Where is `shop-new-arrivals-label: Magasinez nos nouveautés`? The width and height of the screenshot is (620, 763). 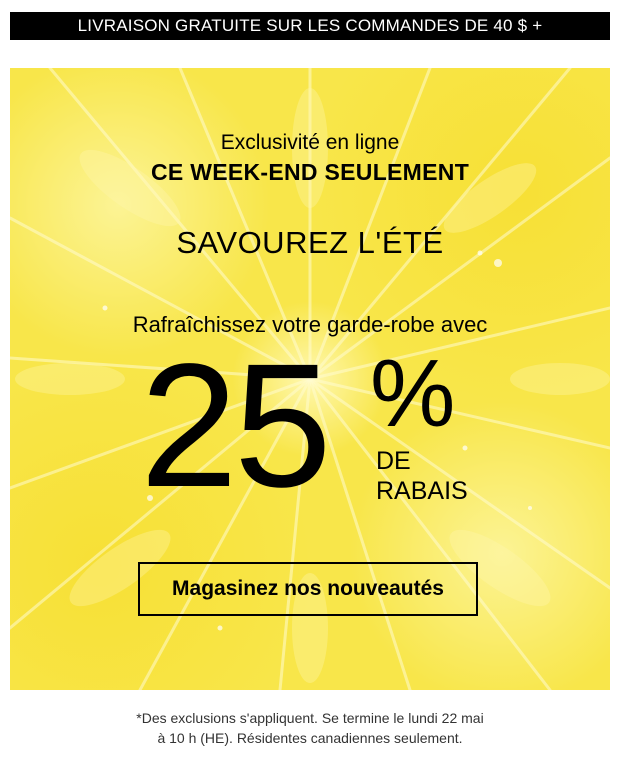
shop-new-arrivals-label: Magasinez nos nouveautés is located at coordinates (308, 588).